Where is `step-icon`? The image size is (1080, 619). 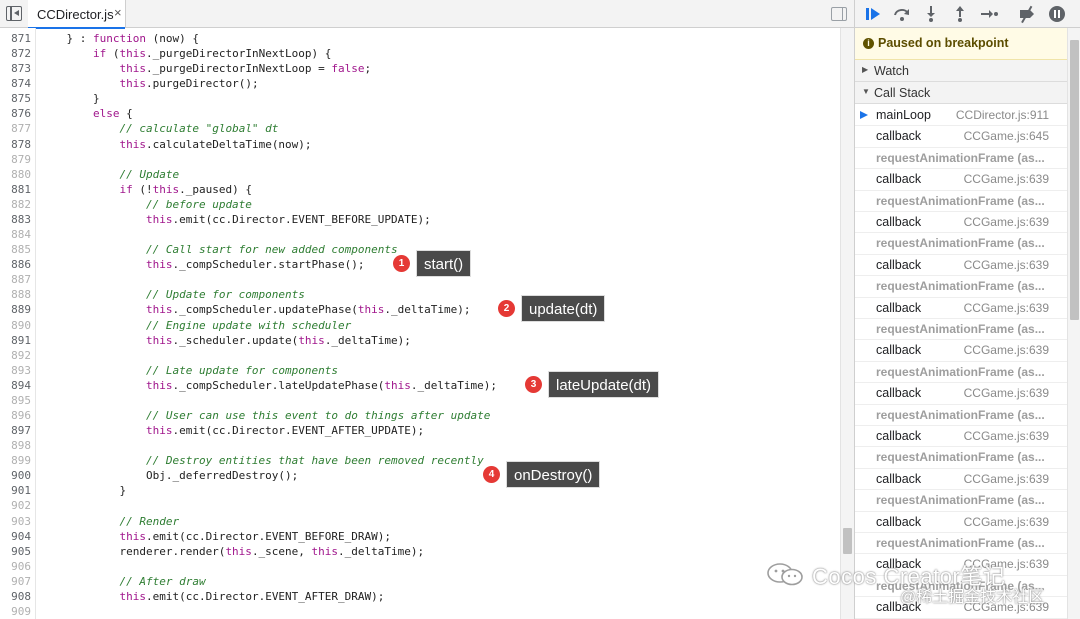
step-icon is located at coordinates (989, 14).